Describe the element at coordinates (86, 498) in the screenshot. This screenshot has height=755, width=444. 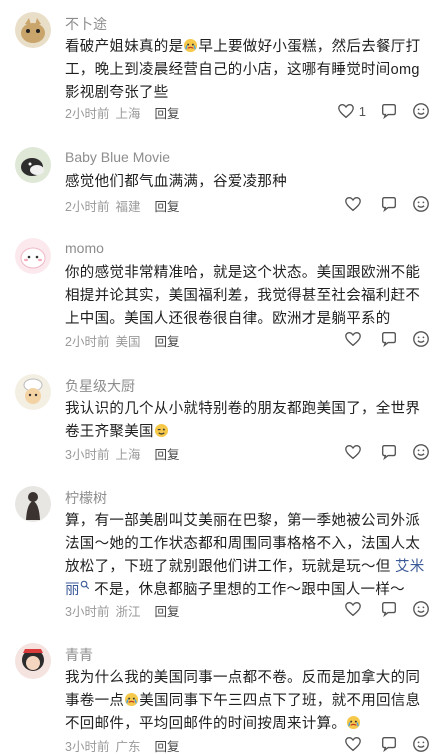
I see `comment-author: 柠檬树` at that location.